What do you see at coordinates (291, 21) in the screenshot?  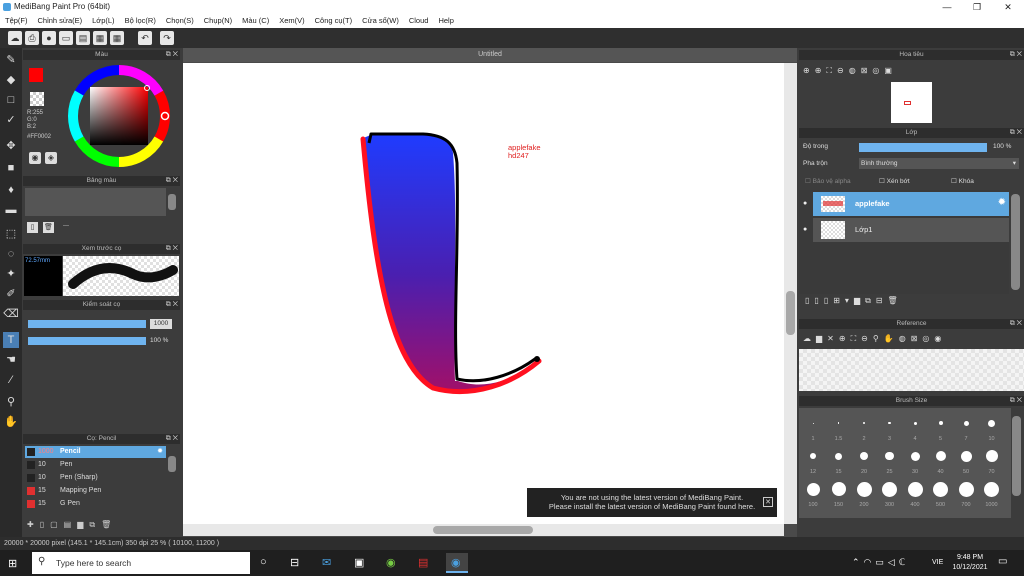 I see `menu-view: Xem(V)` at bounding box center [291, 21].